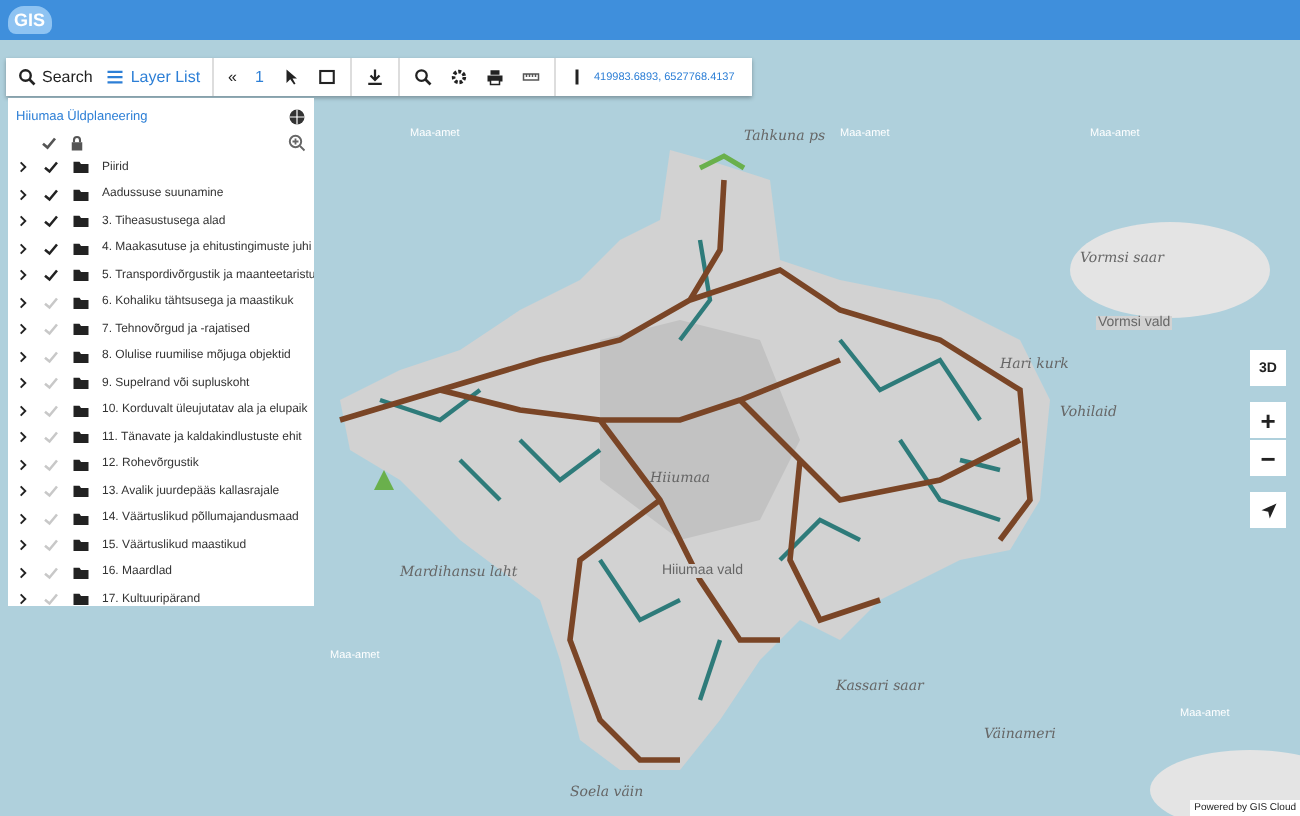 The image size is (1300, 816). What do you see at coordinates (494, 77) in the screenshot?
I see `printer-icon` at bounding box center [494, 77].